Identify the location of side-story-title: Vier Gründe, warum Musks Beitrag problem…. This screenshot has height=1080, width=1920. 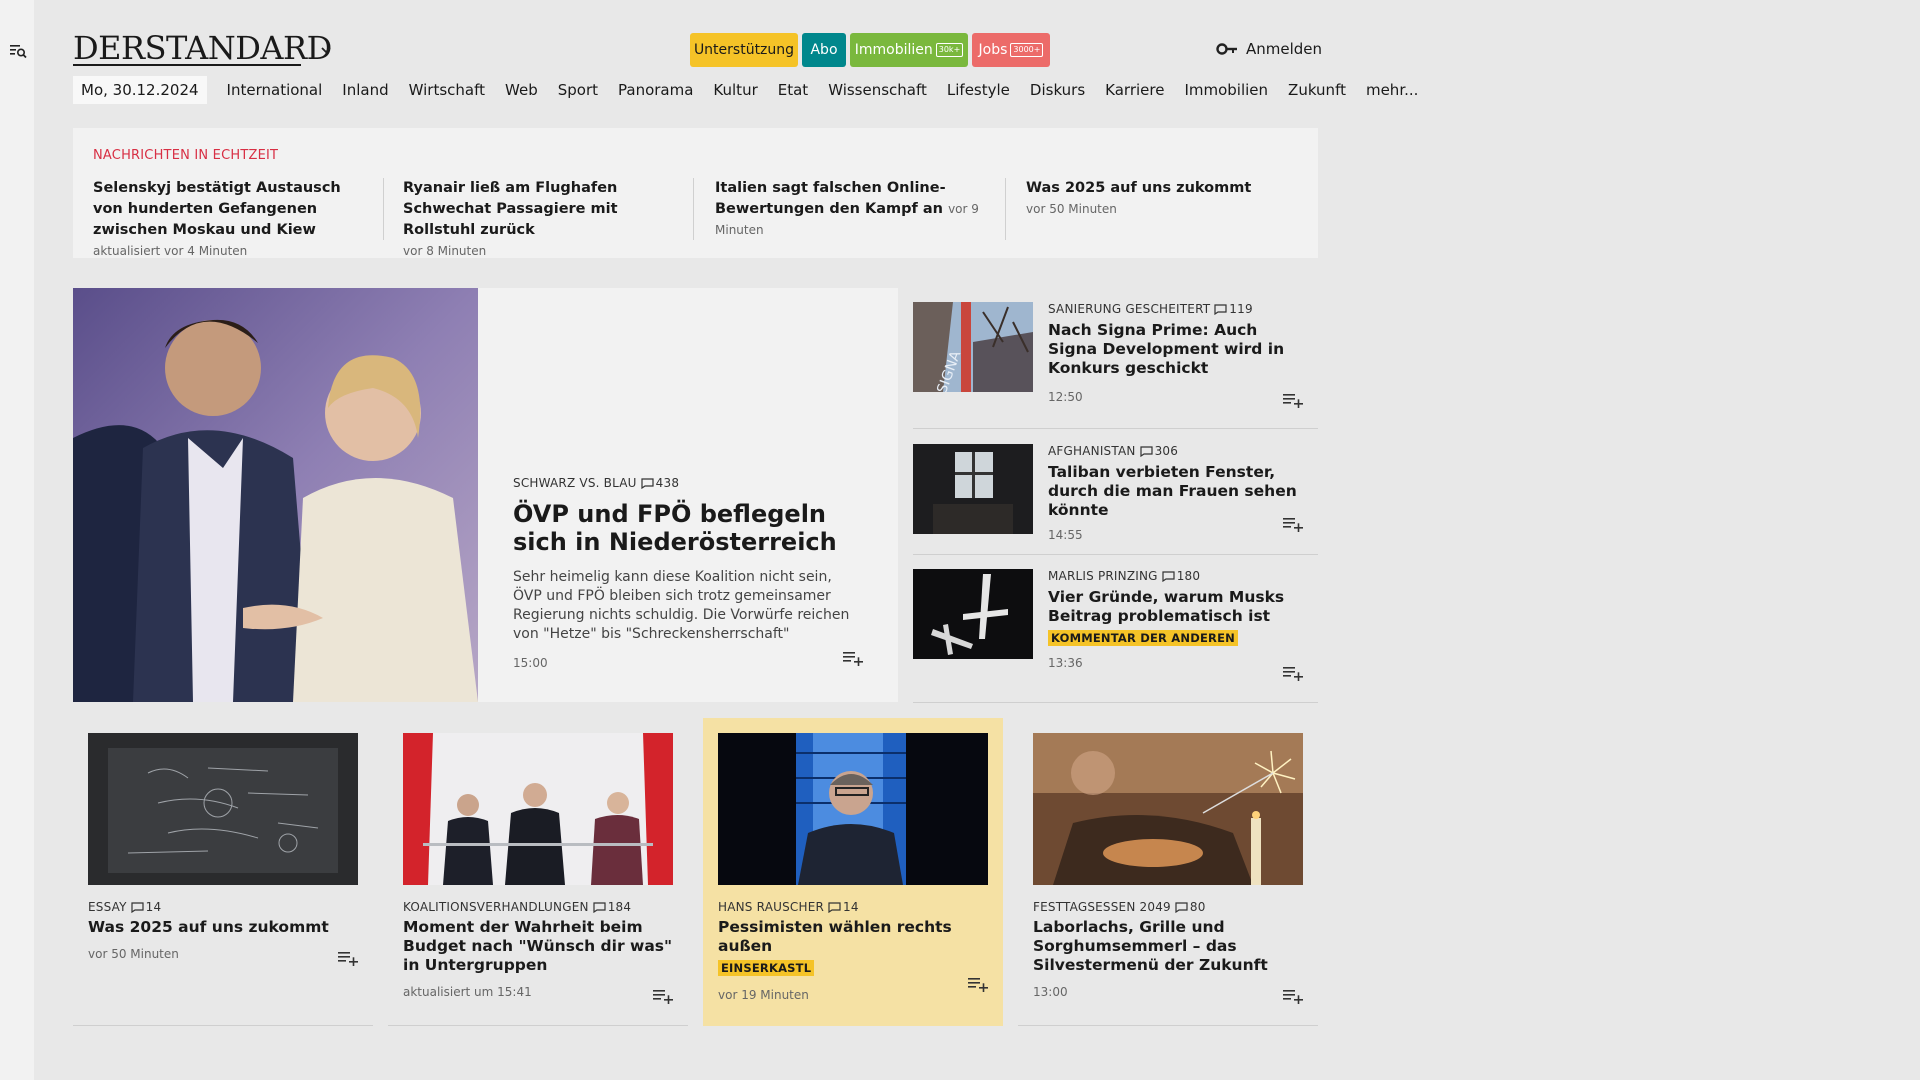
(1178, 607).